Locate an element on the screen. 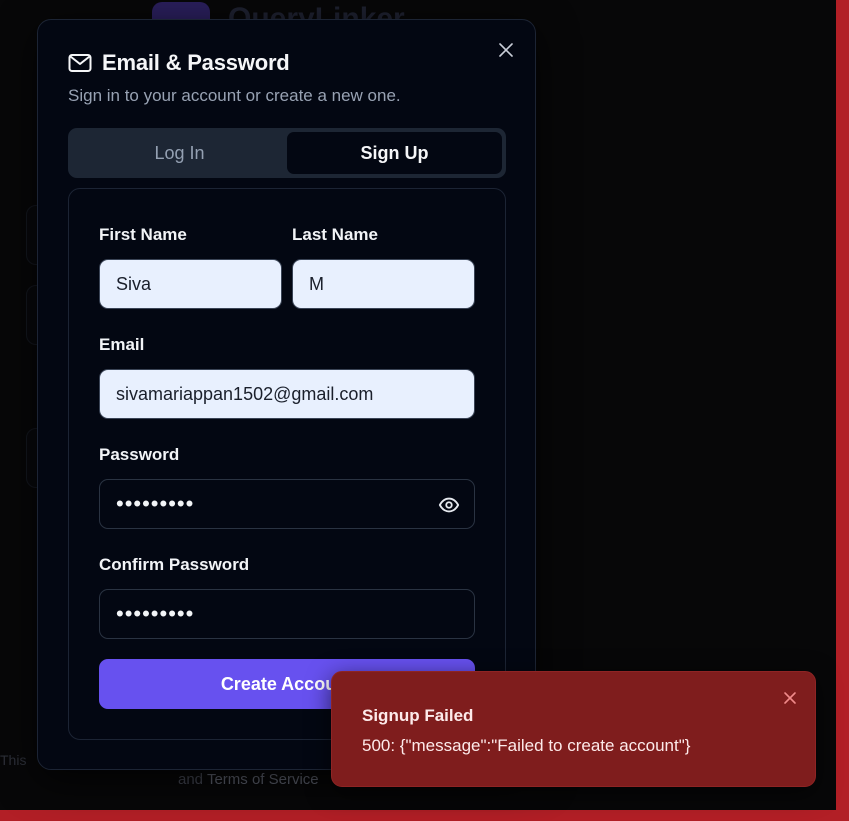 The height and width of the screenshot is (821, 849). dialog-header: Email & Password is located at coordinates (179, 63).